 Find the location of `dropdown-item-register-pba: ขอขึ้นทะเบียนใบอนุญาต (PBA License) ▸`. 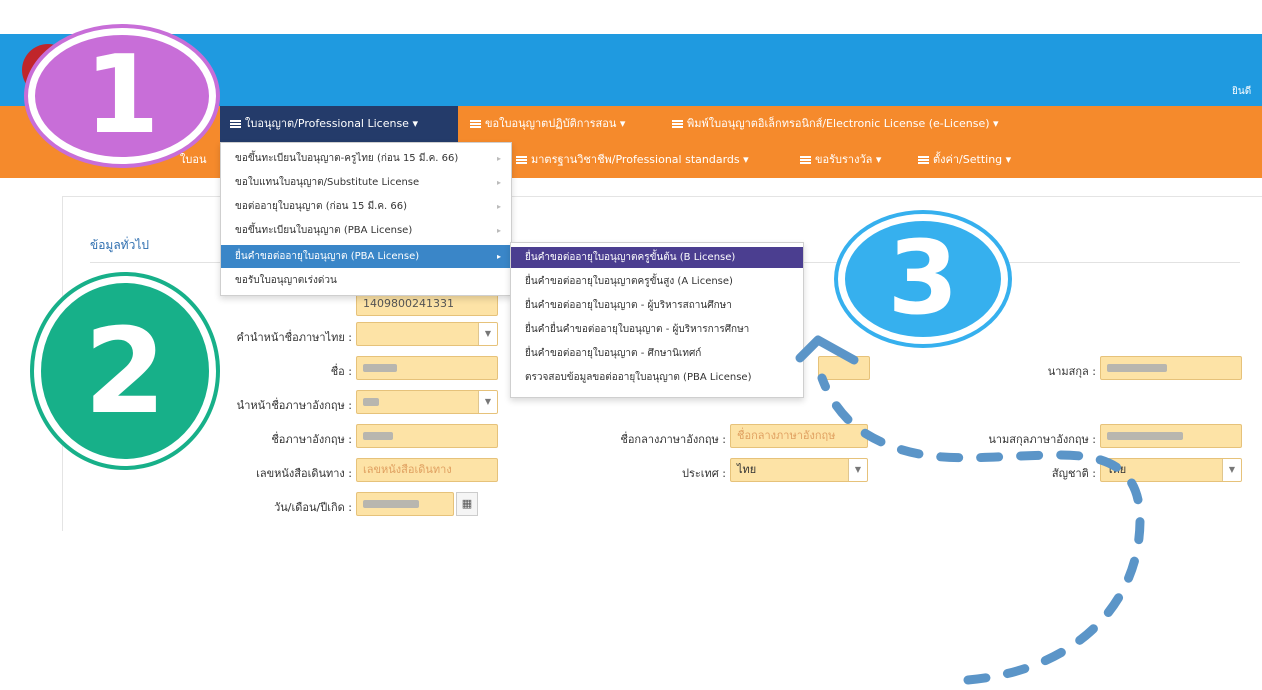

dropdown-item-register-pba: ขอขึ้นทะเบียนใบอนุญาต (PBA License) ▸ is located at coordinates (366, 230).